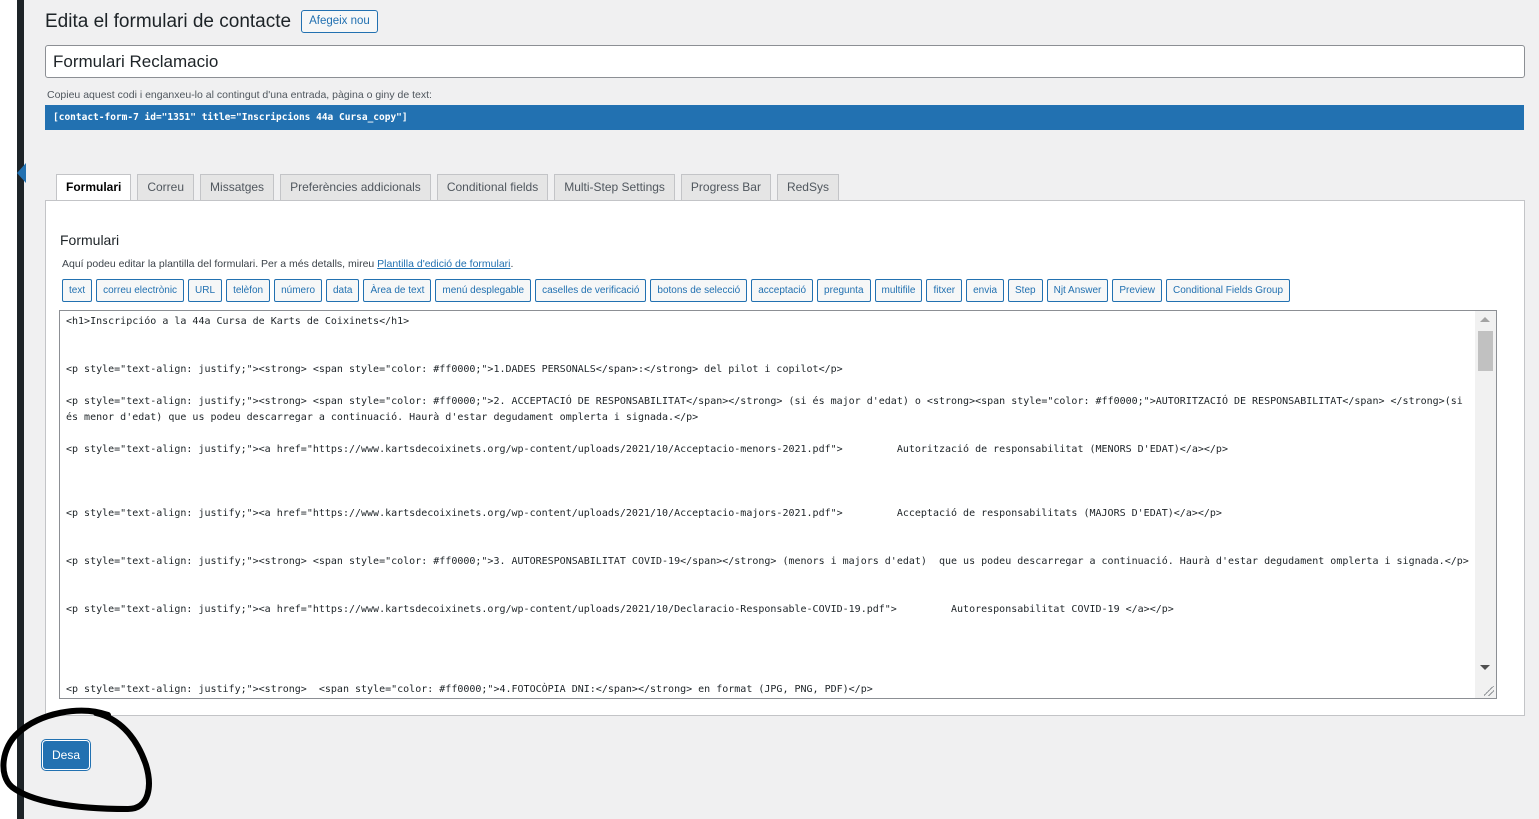 Image resolution: width=1539 pixels, height=819 pixels. I want to click on scroll-up-icon, so click(1485, 319).